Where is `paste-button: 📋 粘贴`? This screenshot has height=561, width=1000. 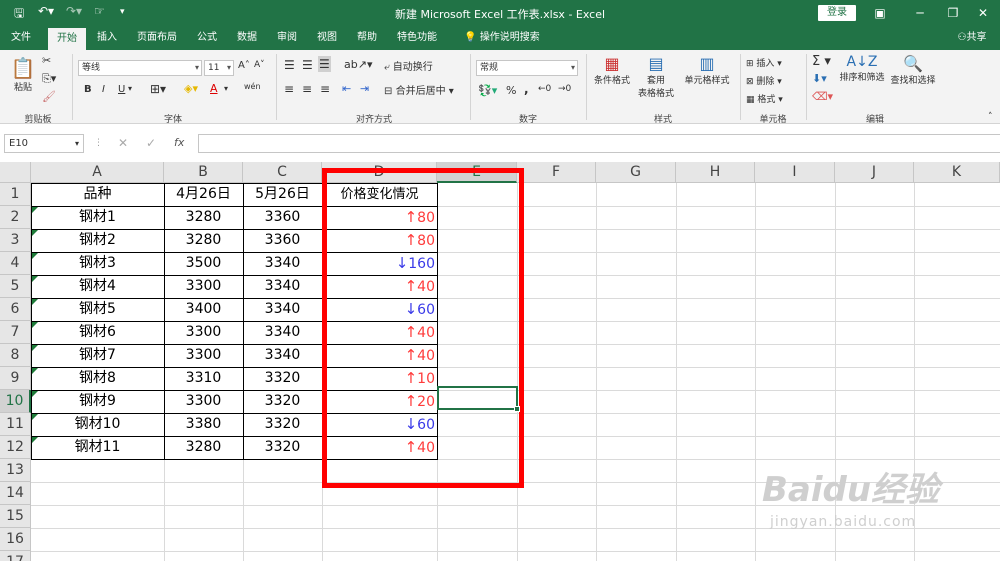
paste-button: 📋 粘贴 is located at coordinates (23, 74).